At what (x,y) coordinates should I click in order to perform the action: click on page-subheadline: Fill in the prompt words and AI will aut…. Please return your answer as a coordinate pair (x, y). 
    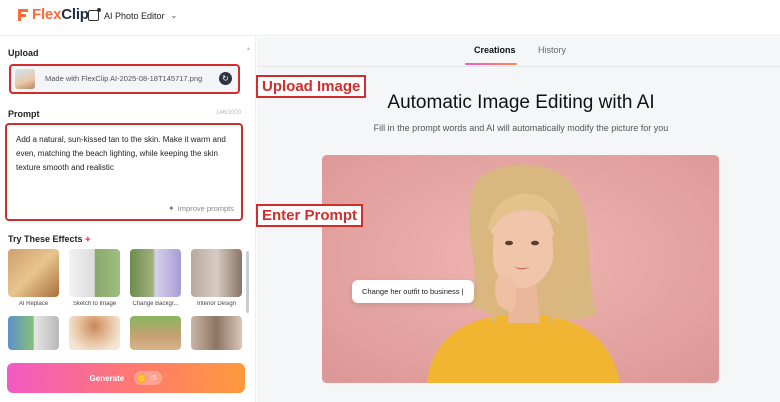
    Looking at the image, I should click on (521, 128).